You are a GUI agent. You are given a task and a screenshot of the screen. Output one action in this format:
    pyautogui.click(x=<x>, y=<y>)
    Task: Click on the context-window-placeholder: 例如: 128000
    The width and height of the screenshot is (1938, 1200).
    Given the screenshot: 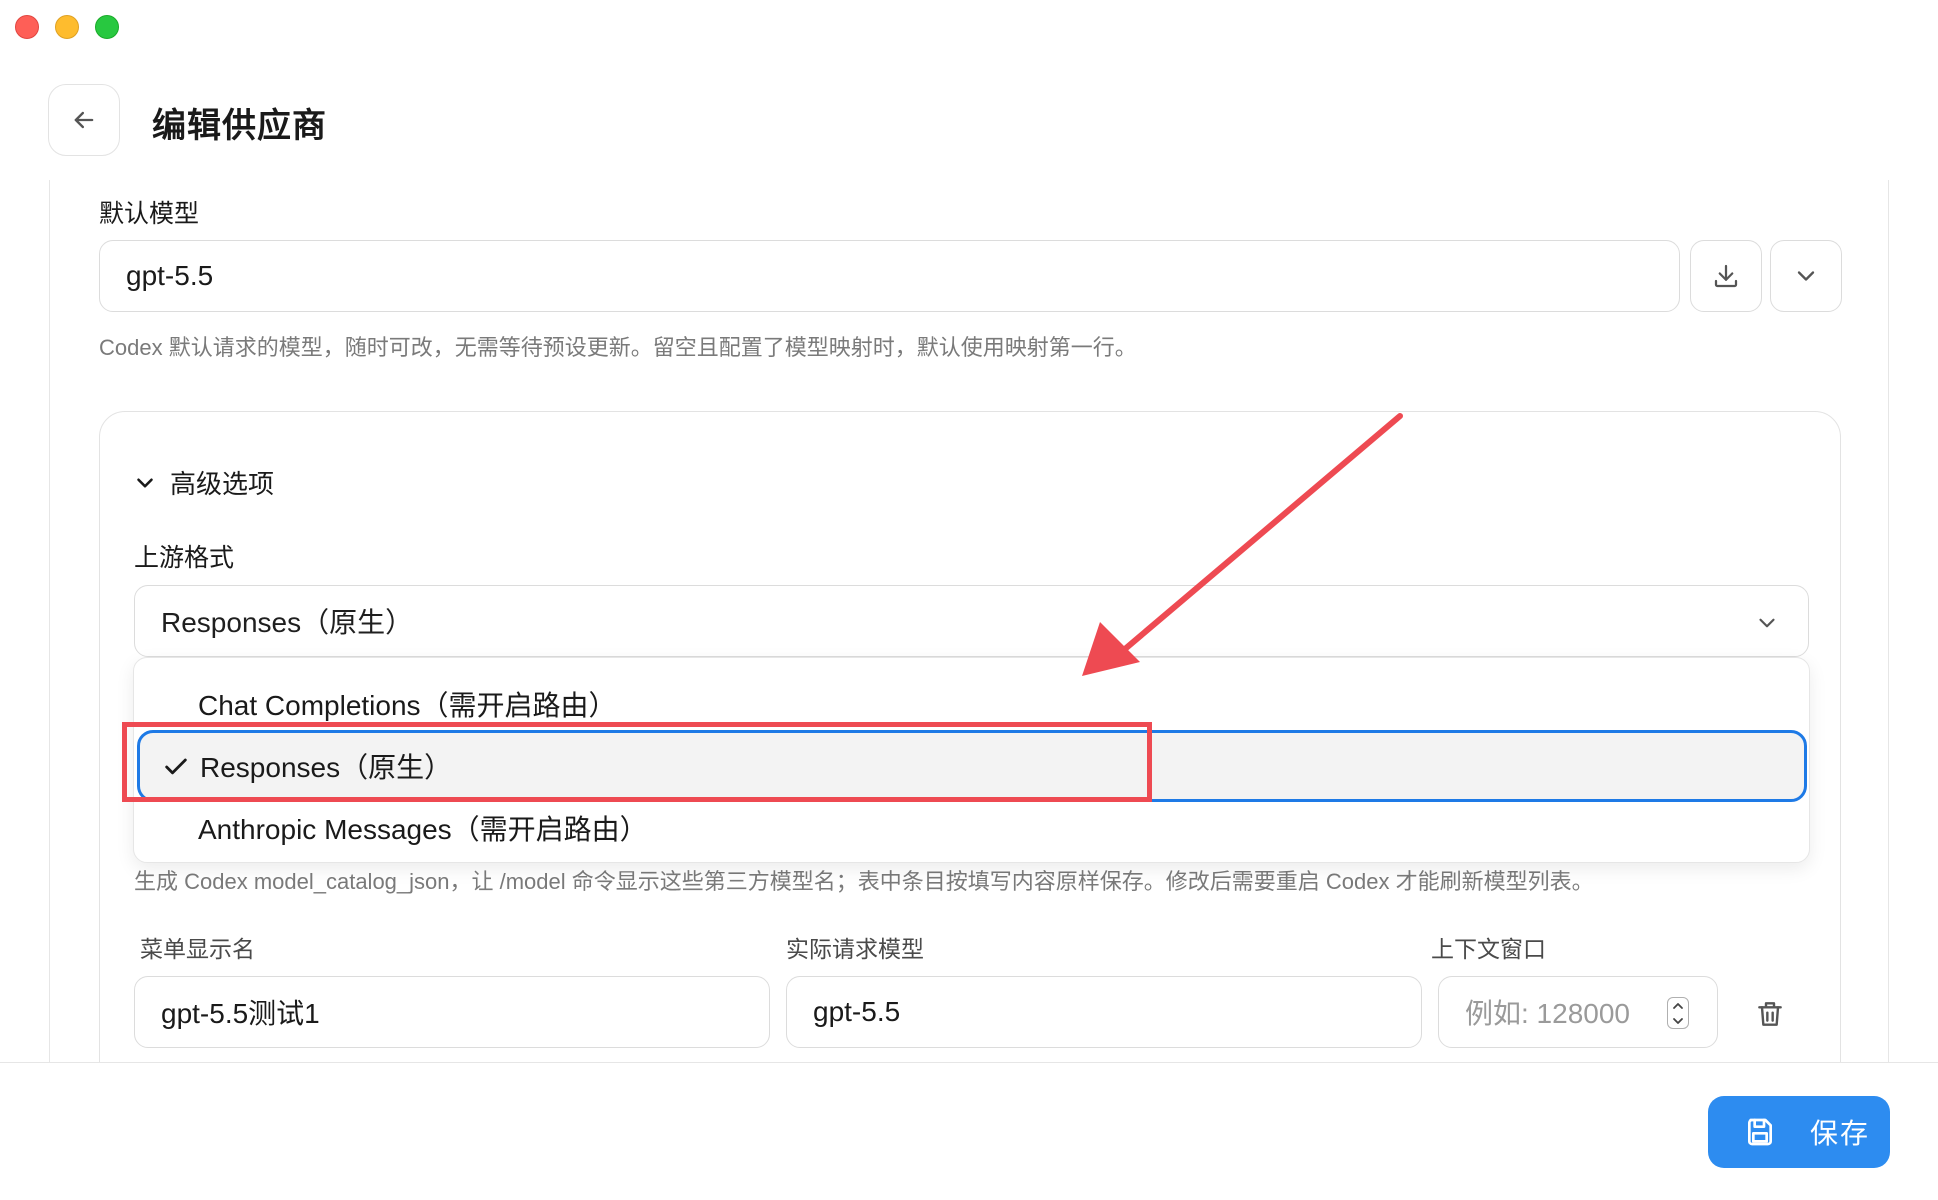 What is the action you would take?
    pyautogui.click(x=1547, y=1013)
    